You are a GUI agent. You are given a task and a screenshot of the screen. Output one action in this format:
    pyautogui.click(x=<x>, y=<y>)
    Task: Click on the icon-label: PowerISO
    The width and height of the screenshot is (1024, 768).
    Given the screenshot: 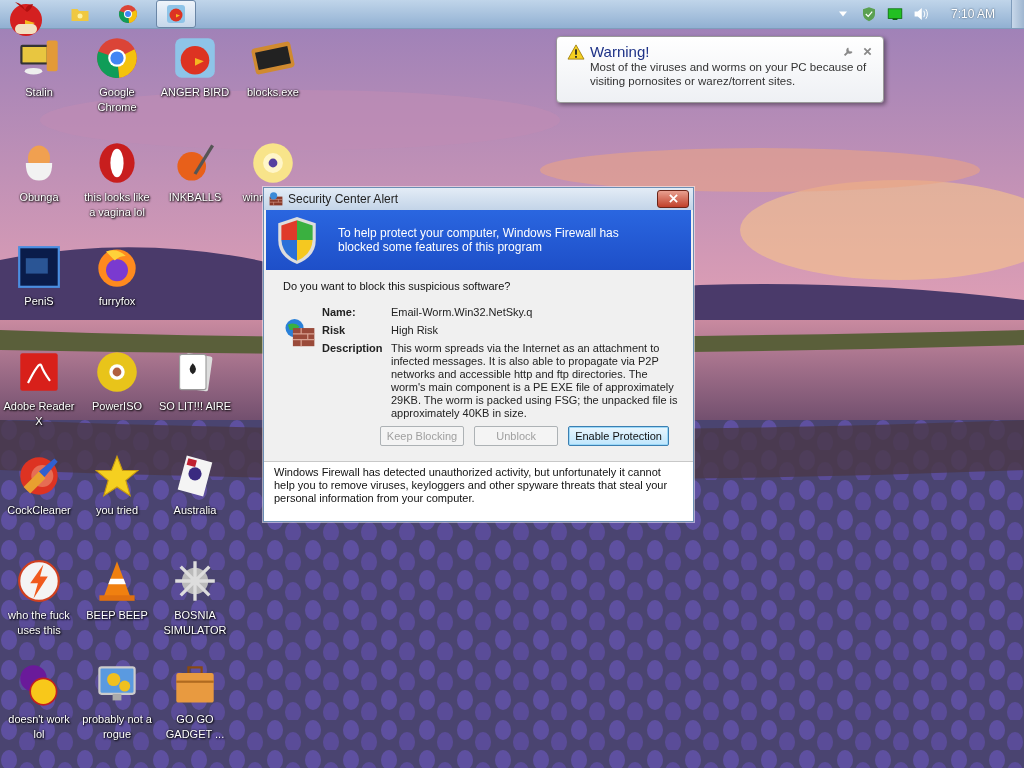 What is the action you would take?
    pyautogui.click(x=117, y=406)
    